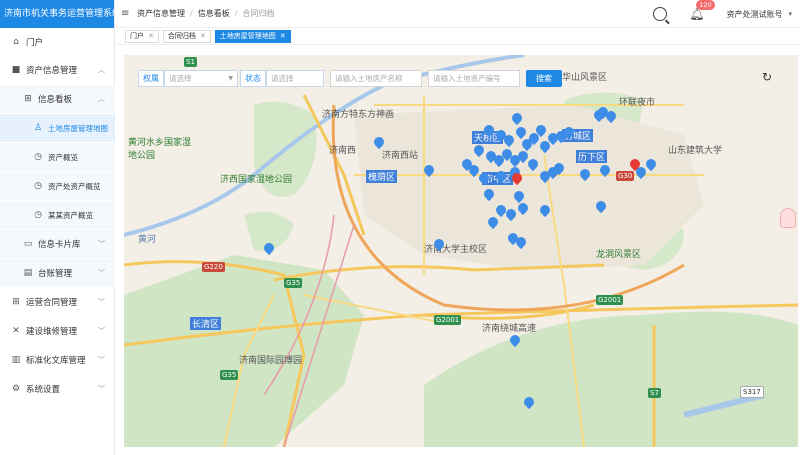 The width and height of the screenshot is (800, 455). I want to click on sidebar-item-asset-info: ■ 资产信息管理 ︿, so click(57, 70).